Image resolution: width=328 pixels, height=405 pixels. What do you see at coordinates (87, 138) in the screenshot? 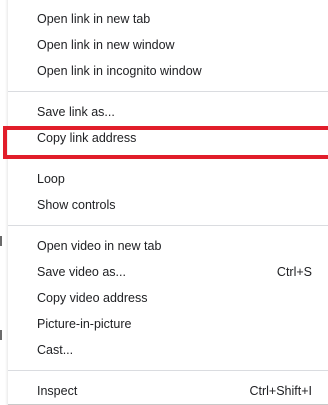
I see `menu-item-label: Copy link address` at bounding box center [87, 138].